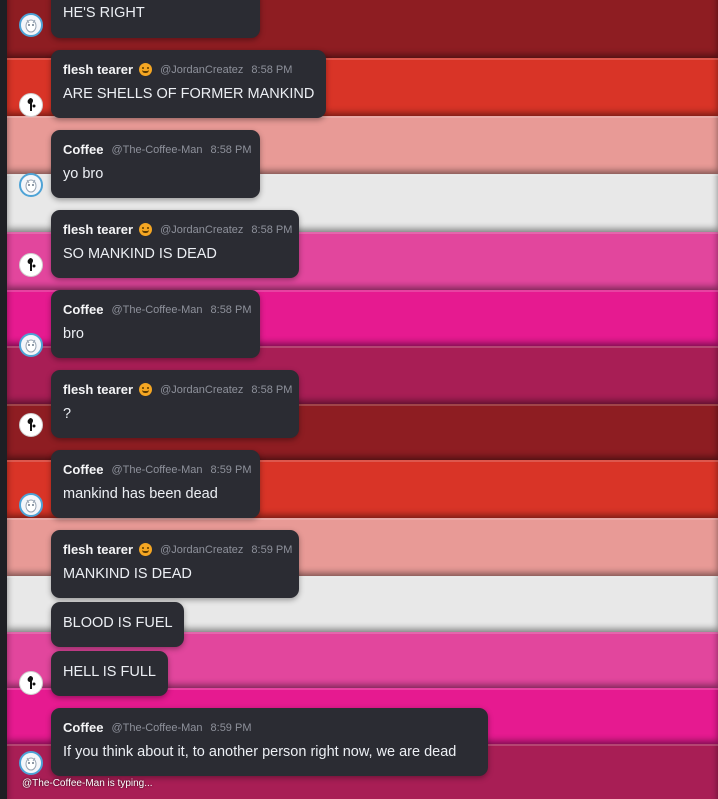 The image size is (718, 799). Describe the element at coordinates (3, 399) in the screenshot. I see `window-left-edge` at that location.